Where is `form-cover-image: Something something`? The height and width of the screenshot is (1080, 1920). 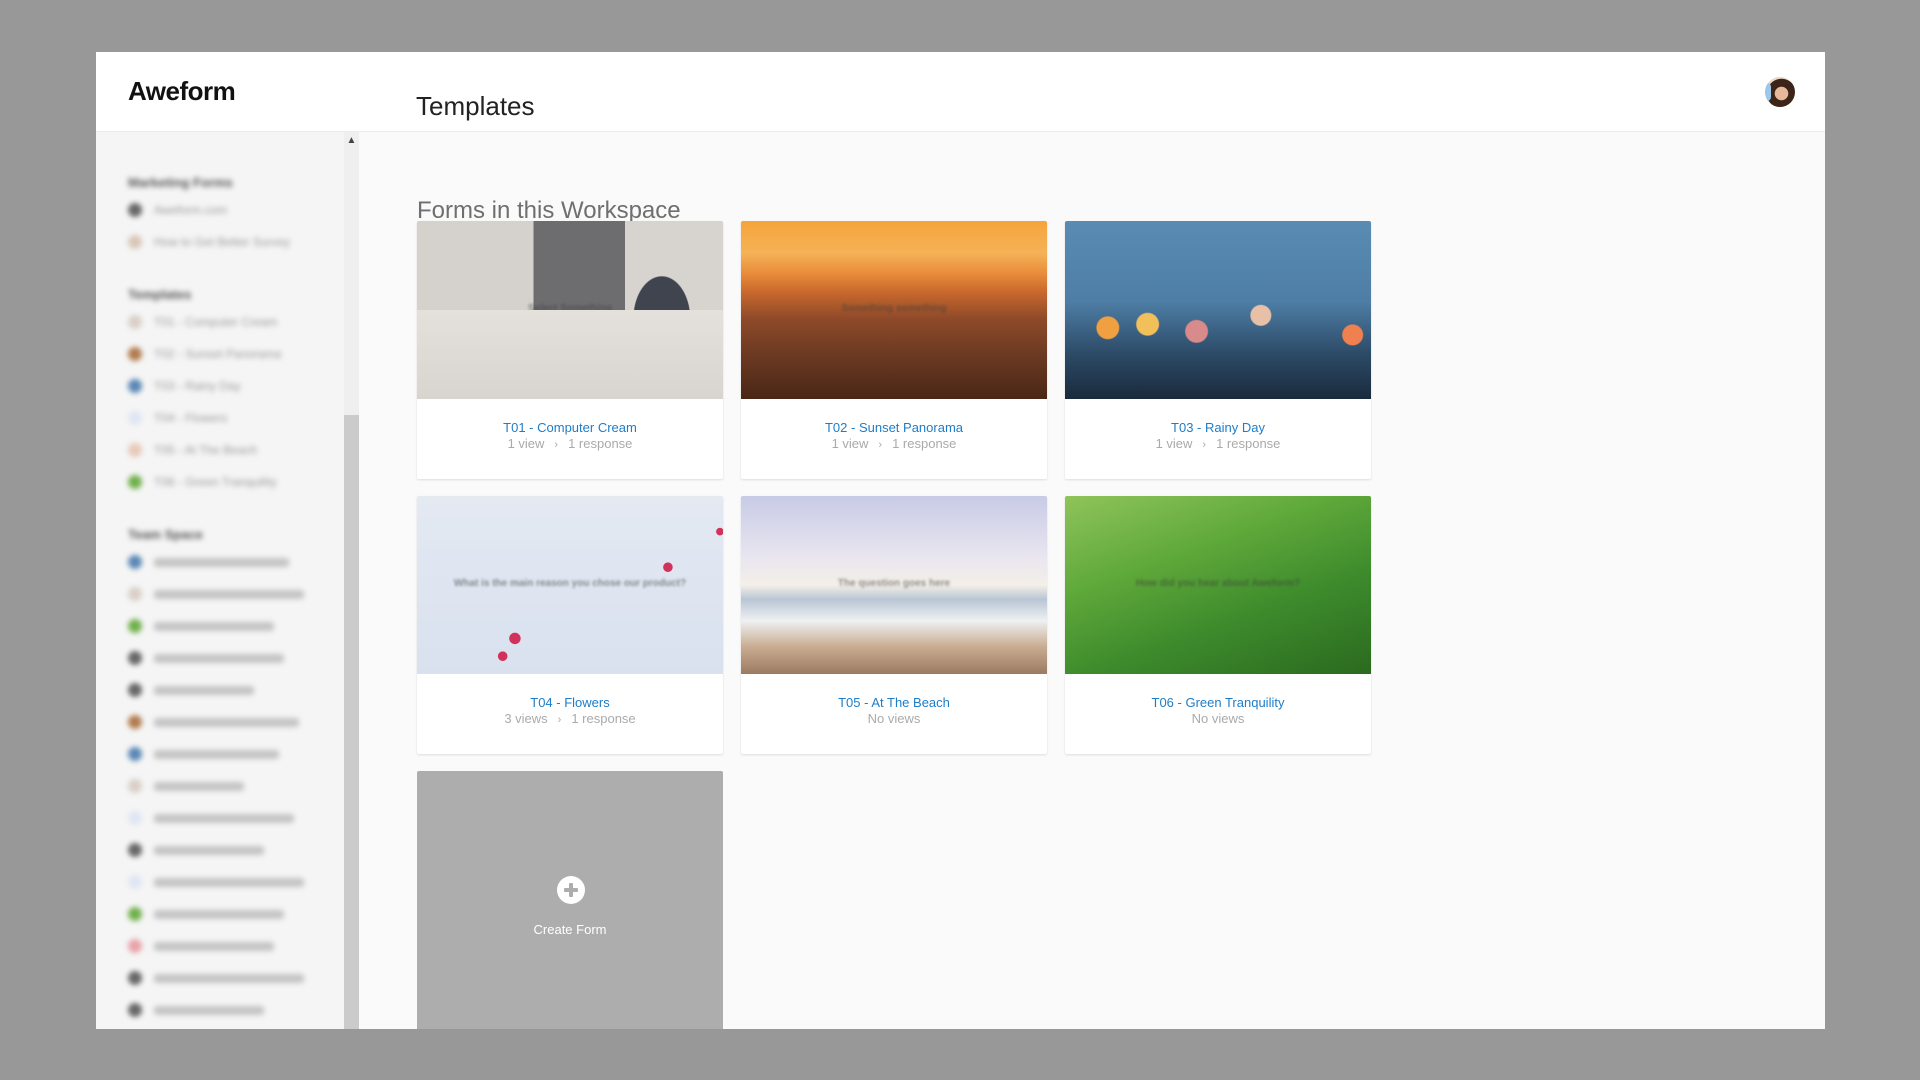
form-cover-image: Something something is located at coordinates (894, 310).